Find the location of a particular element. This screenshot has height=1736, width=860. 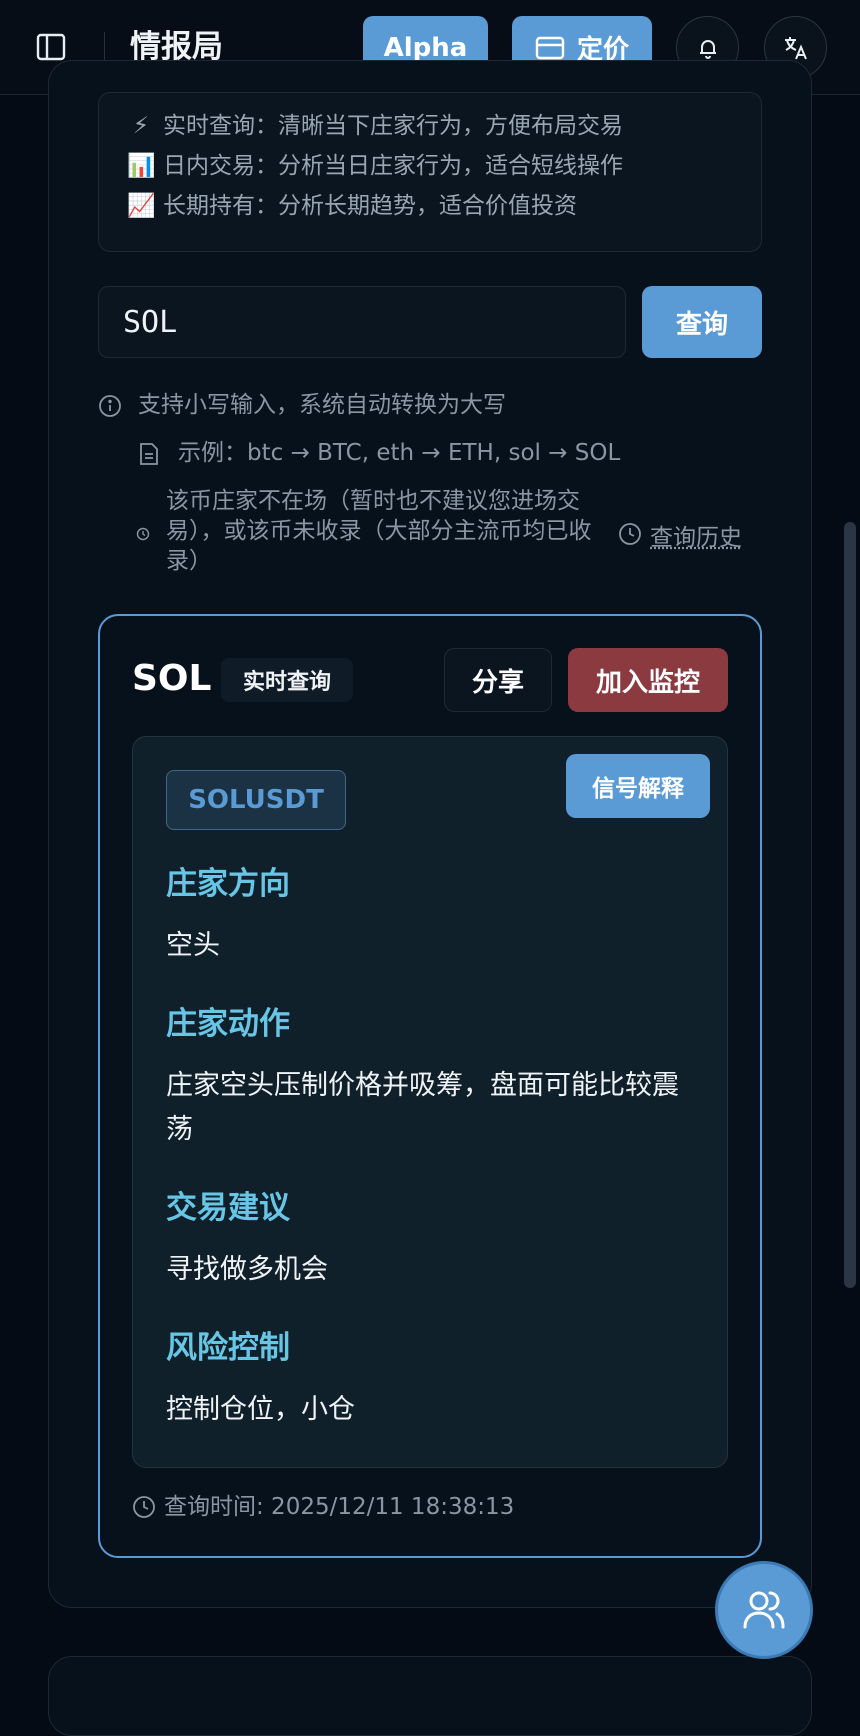

add-monitor-button: 加入监控 is located at coordinates (648, 680).